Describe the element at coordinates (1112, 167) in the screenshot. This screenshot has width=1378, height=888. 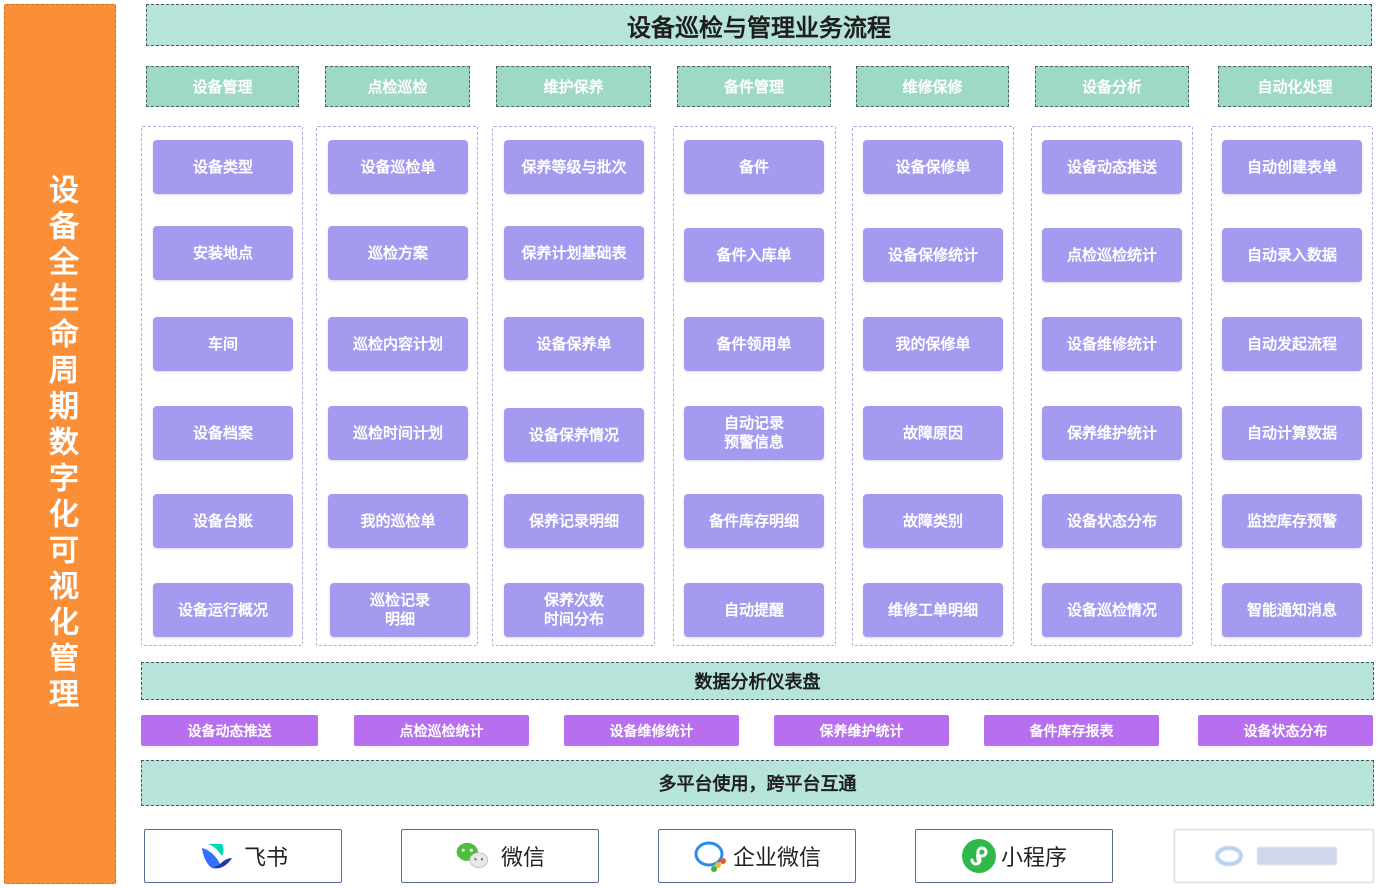
I see `tile-item: 设备动态推送` at that location.